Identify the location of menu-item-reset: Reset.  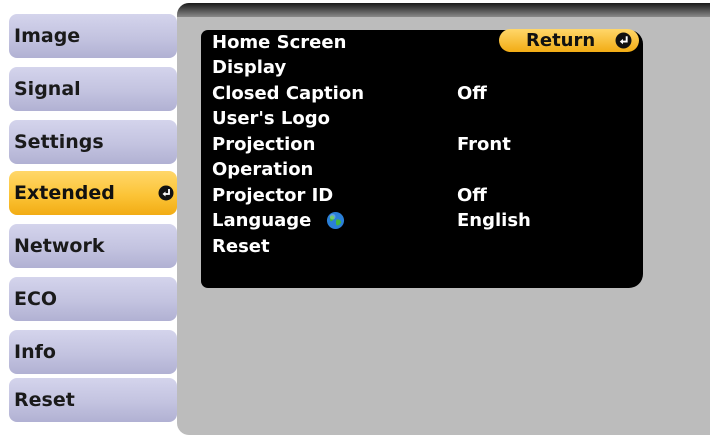
(422, 246).